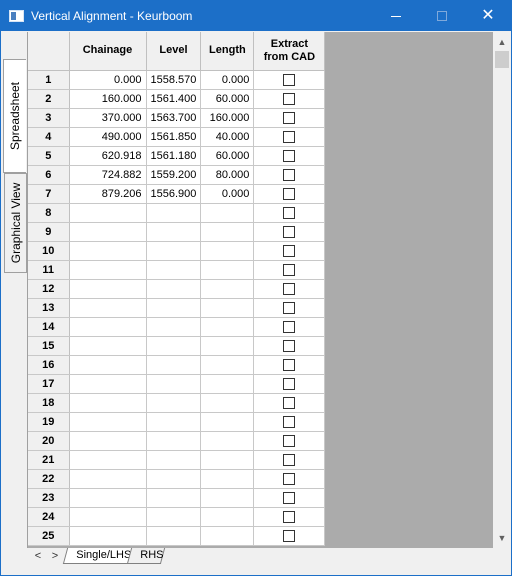 This screenshot has width=512, height=576. I want to click on close-button: ✕, so click(488, 16).